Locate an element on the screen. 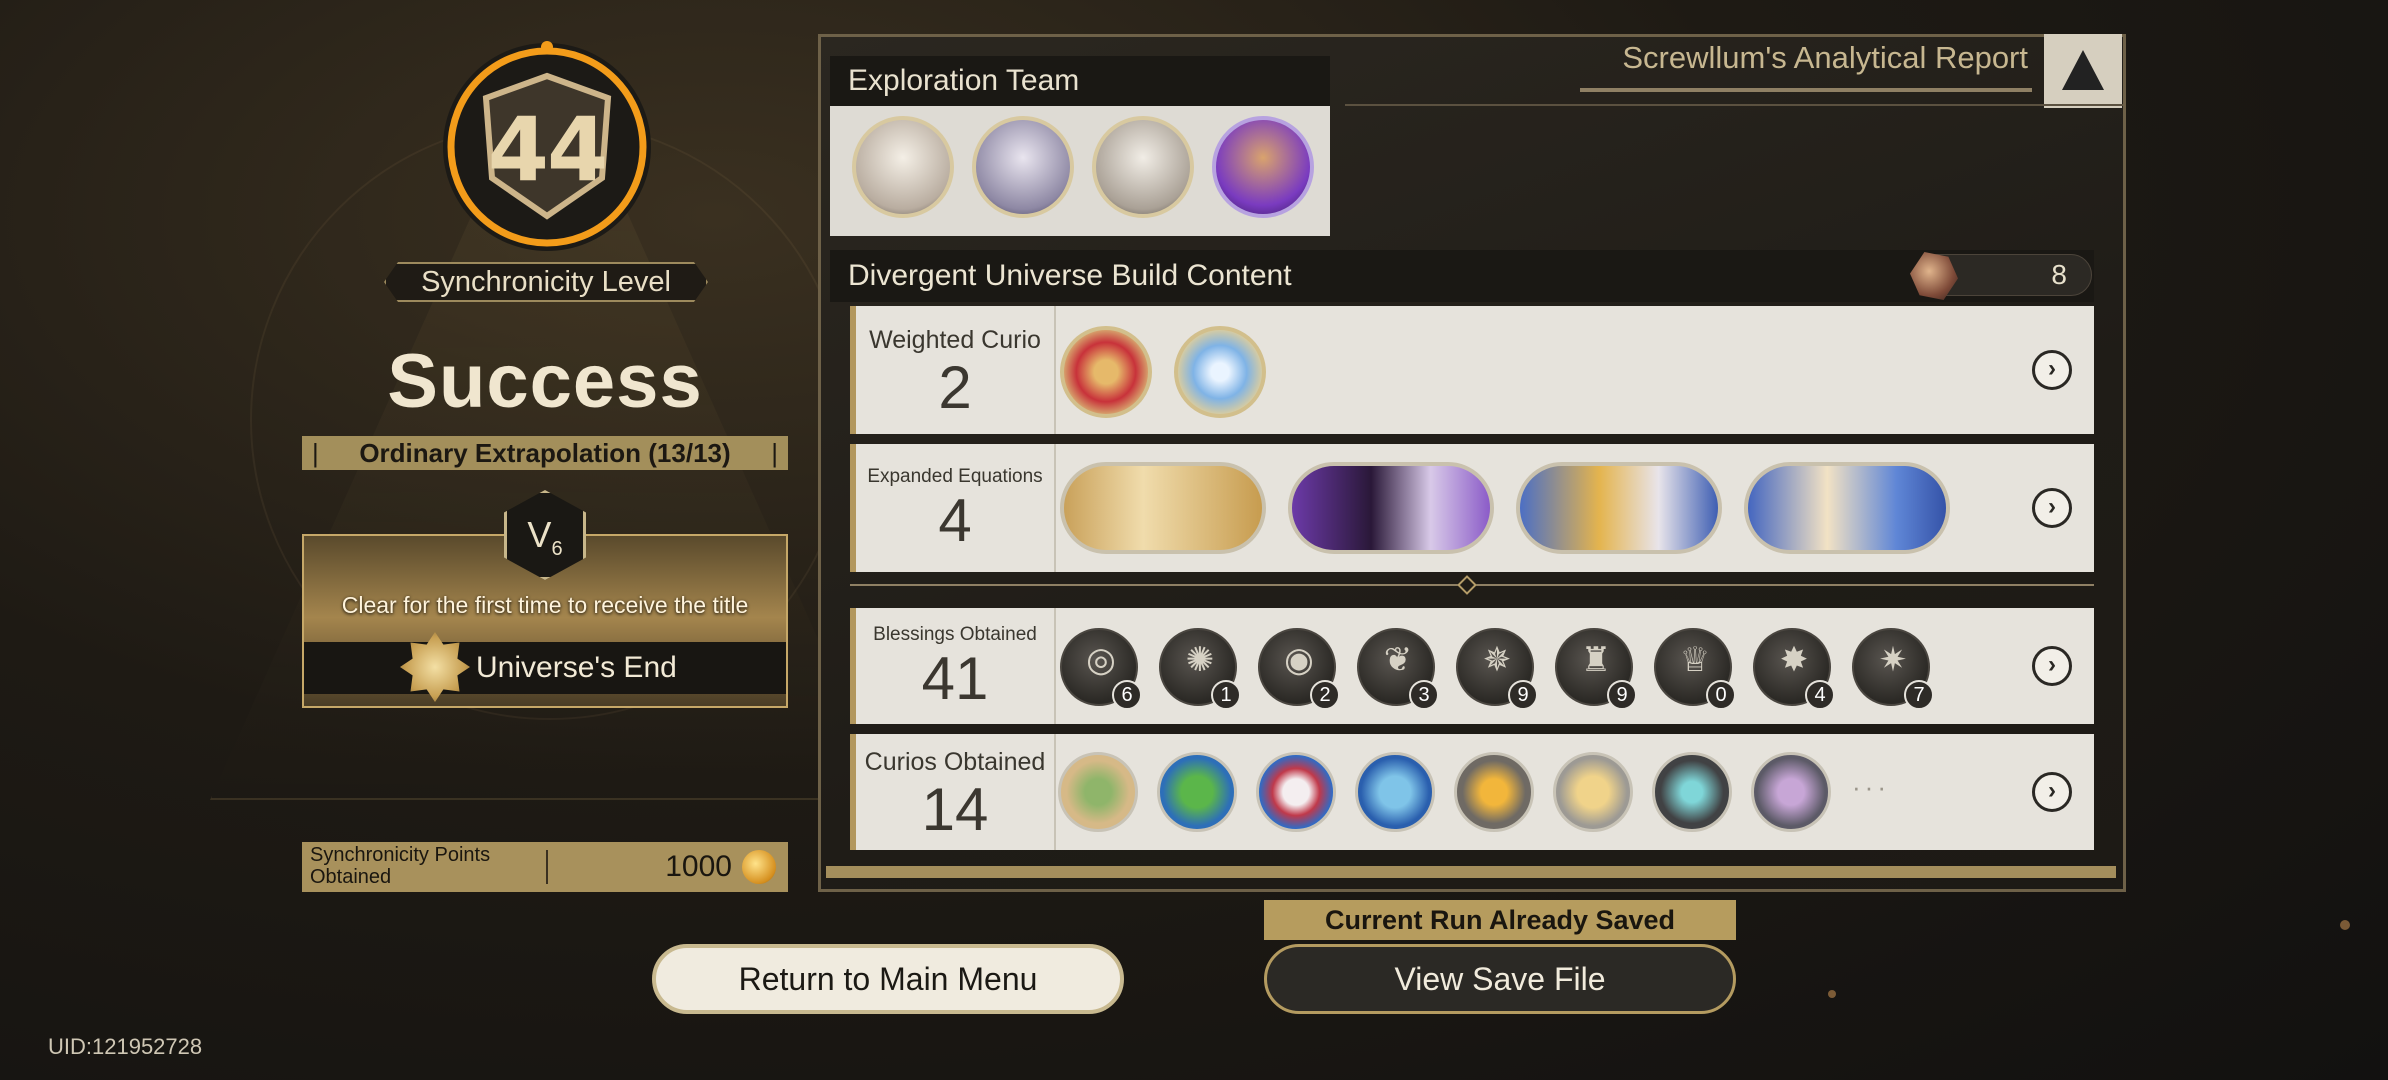  blessing-count-6: 9 is located at coordinates (1622, 695).